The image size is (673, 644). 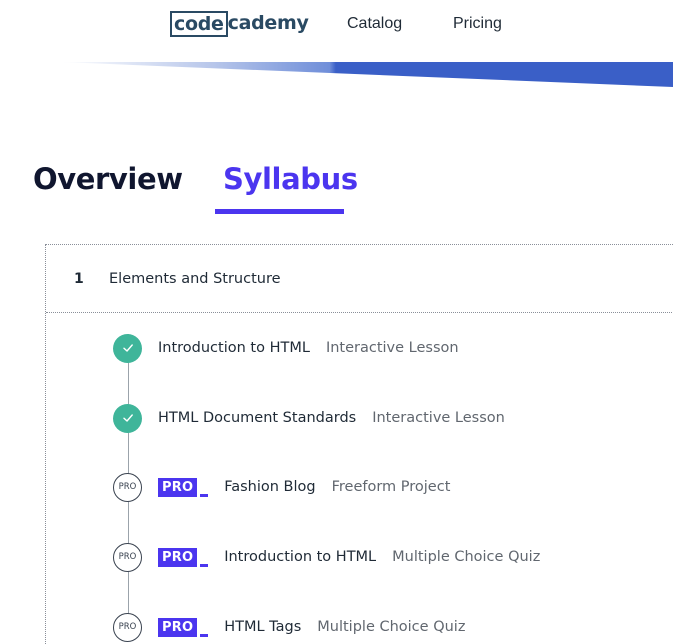 What do you see at coordinates (279, 211) in the screenshot?
I see `active-tab-indicator` at bounding box center [279, 211].